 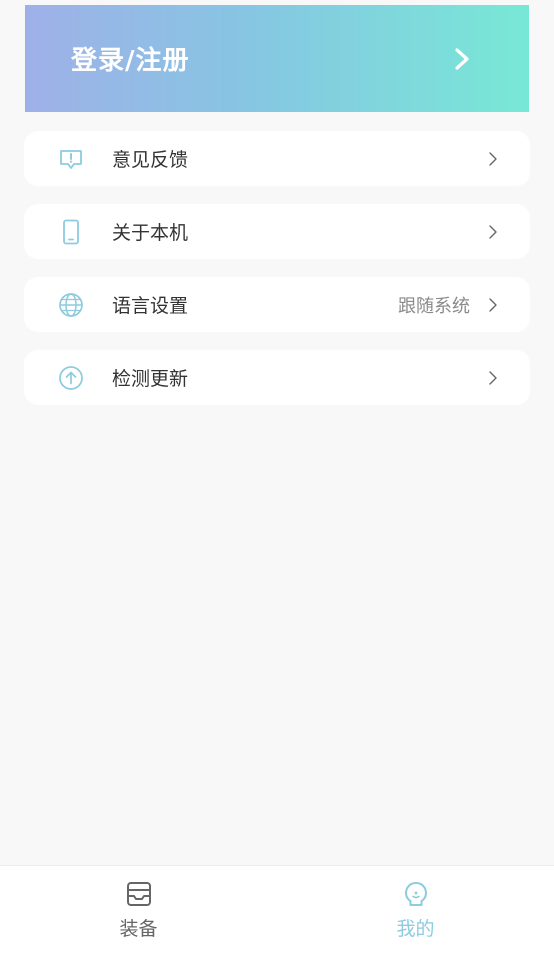 What do you see at coordinates (71, 159) in the screenshot?
I see `feedback-icon` at bounding box center [71, 159].